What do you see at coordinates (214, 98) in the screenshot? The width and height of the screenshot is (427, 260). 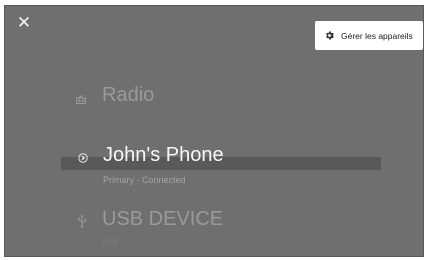 I see `device-row-radio: Radio` at bounding box center [214, 98].